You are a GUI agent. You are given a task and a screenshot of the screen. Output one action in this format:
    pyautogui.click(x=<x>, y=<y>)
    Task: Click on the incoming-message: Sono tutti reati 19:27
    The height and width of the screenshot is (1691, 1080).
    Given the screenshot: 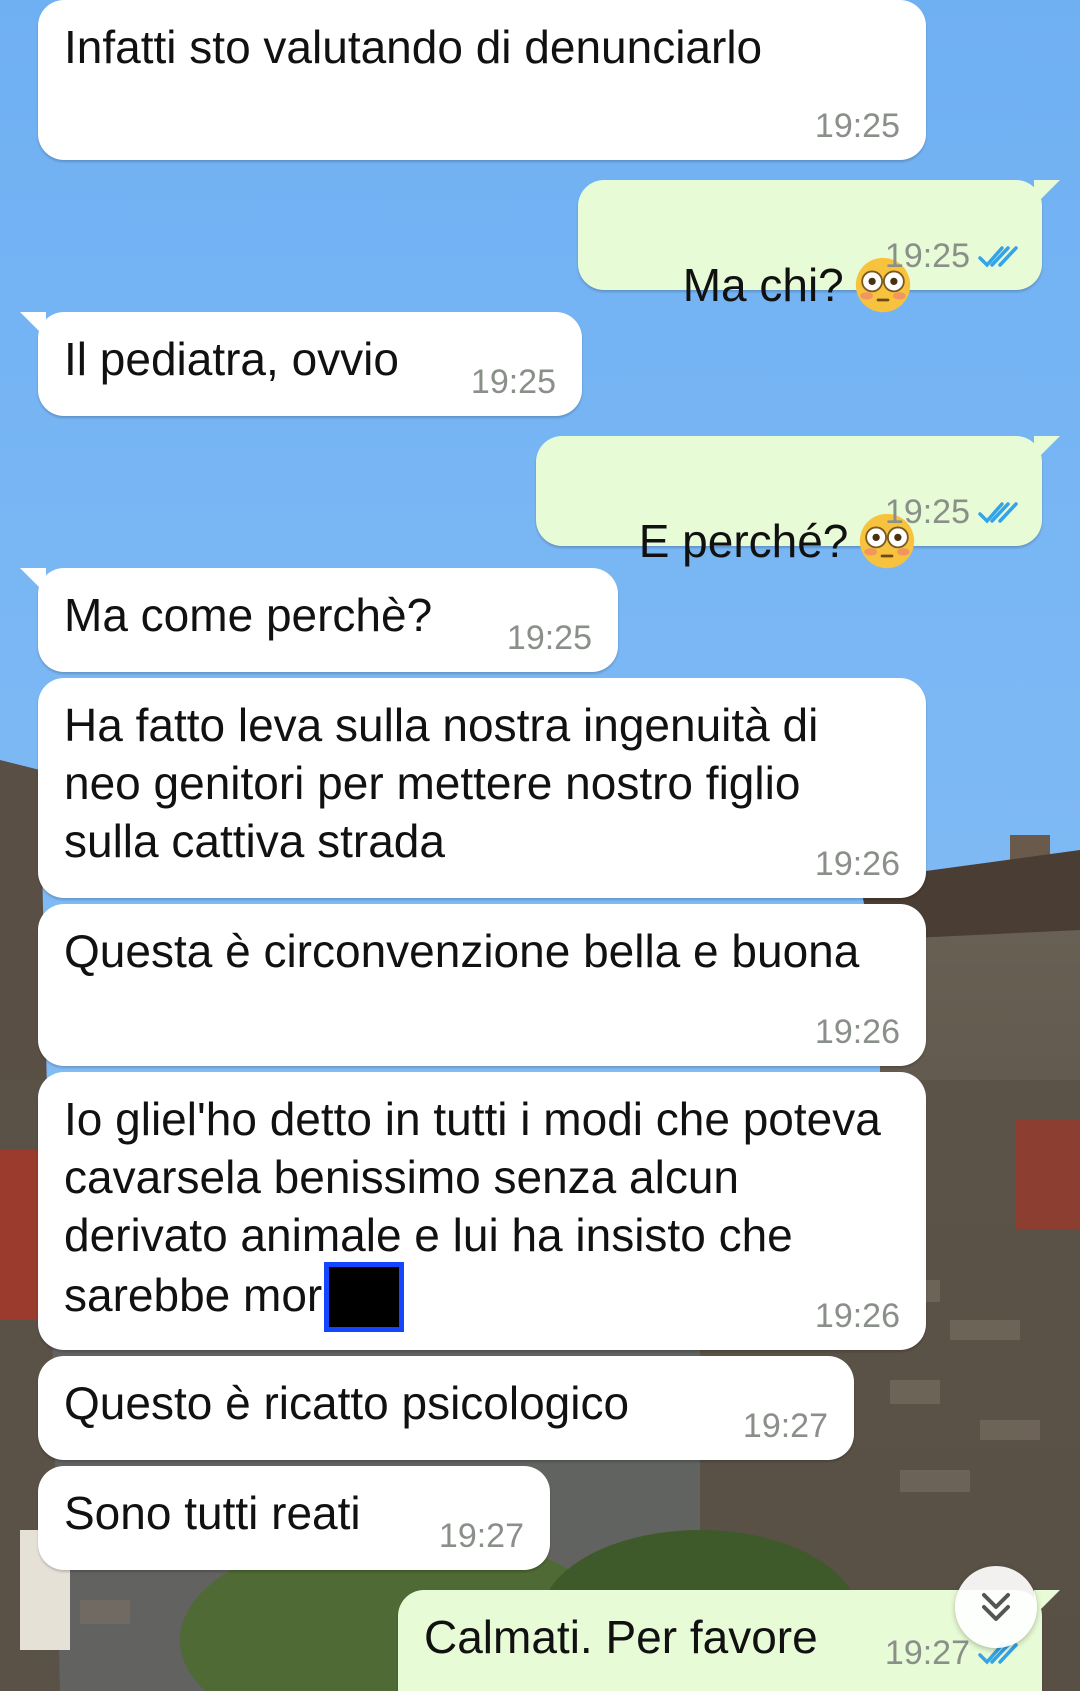 What is the action you would take?
    pyautogui.click(x=294, y=1518)
    